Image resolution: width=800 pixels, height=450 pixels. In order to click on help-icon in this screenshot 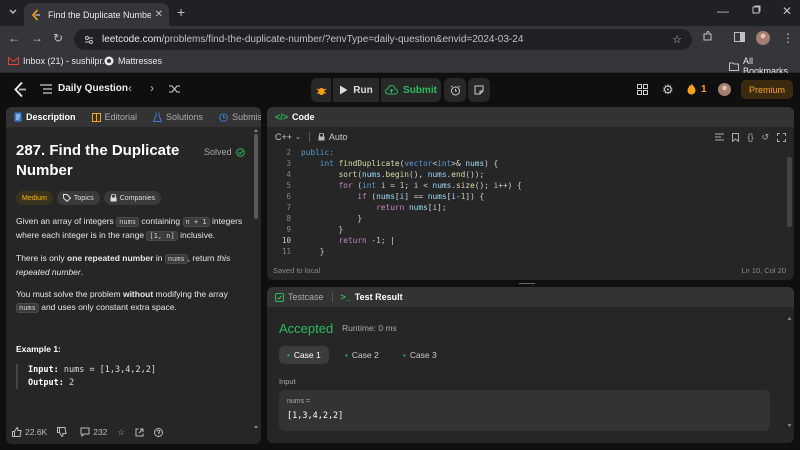, I will do `click(159, 432)`.